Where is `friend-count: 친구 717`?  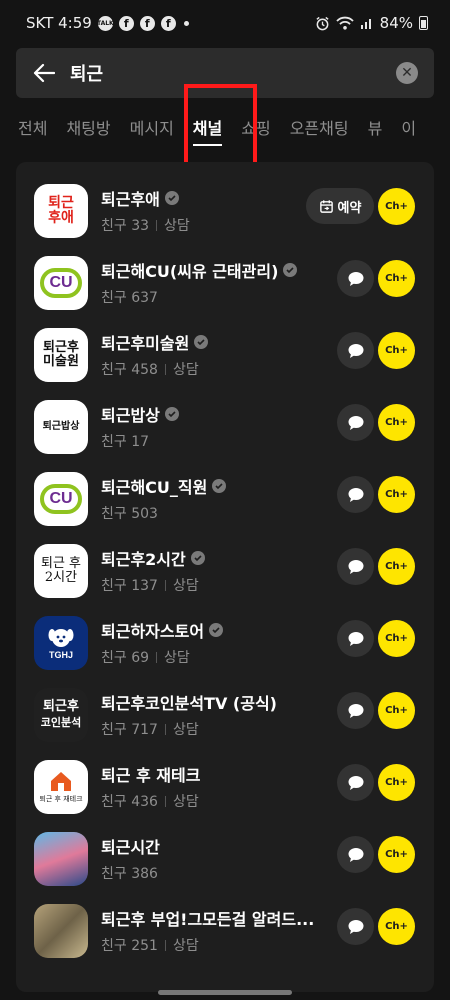
friend-count: 친구 717 is located at coordinates (129, 730).